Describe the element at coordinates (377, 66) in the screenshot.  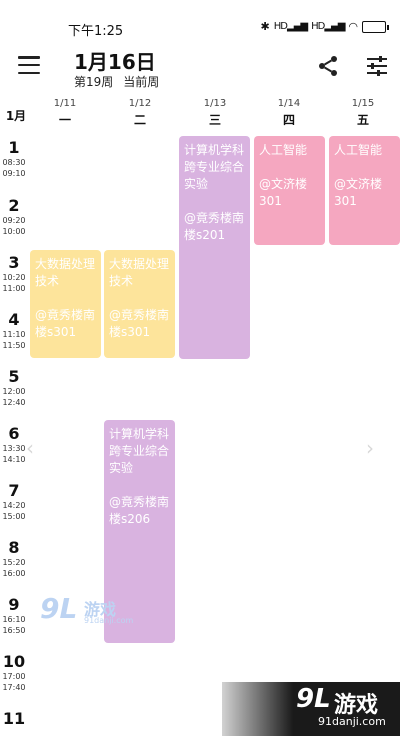
I see `tune-icon` at that location.